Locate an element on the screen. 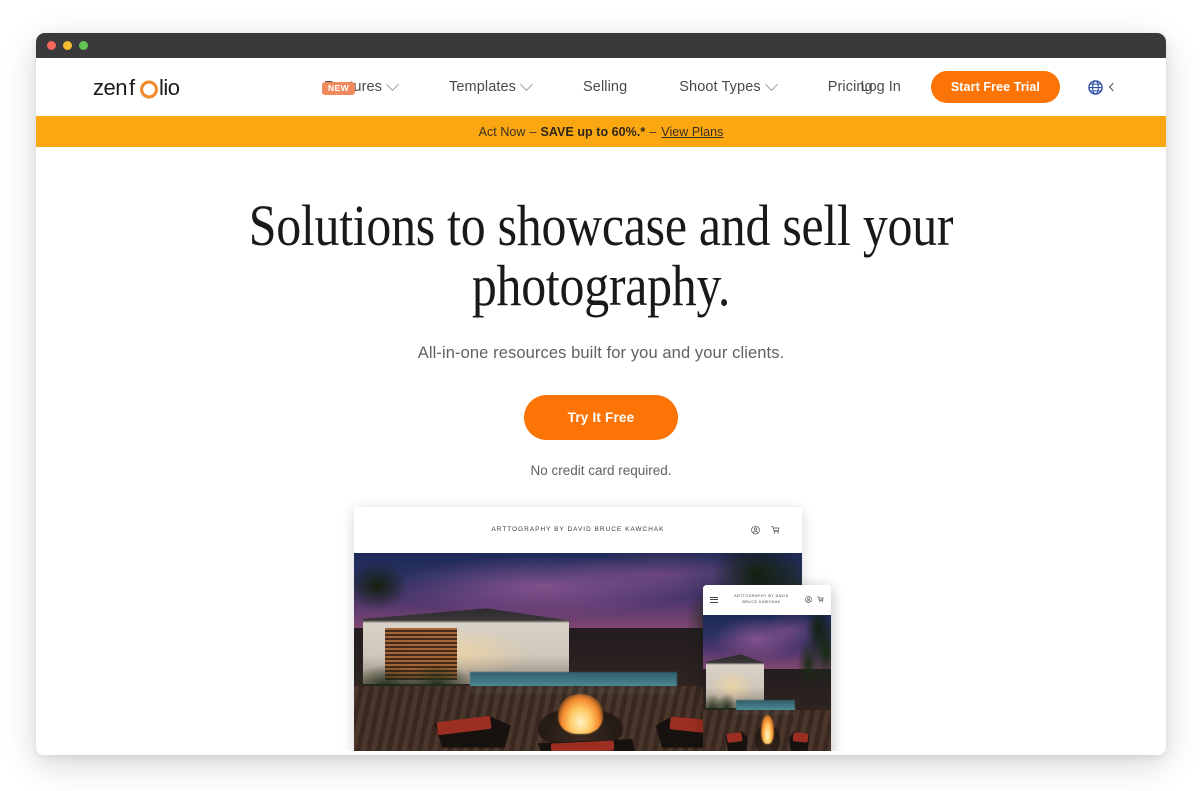 Image resolution: width=1200 pixels, height=791 pixels. nav-item-shoot-types: Shoot Types is located at coordinates (727, 86).